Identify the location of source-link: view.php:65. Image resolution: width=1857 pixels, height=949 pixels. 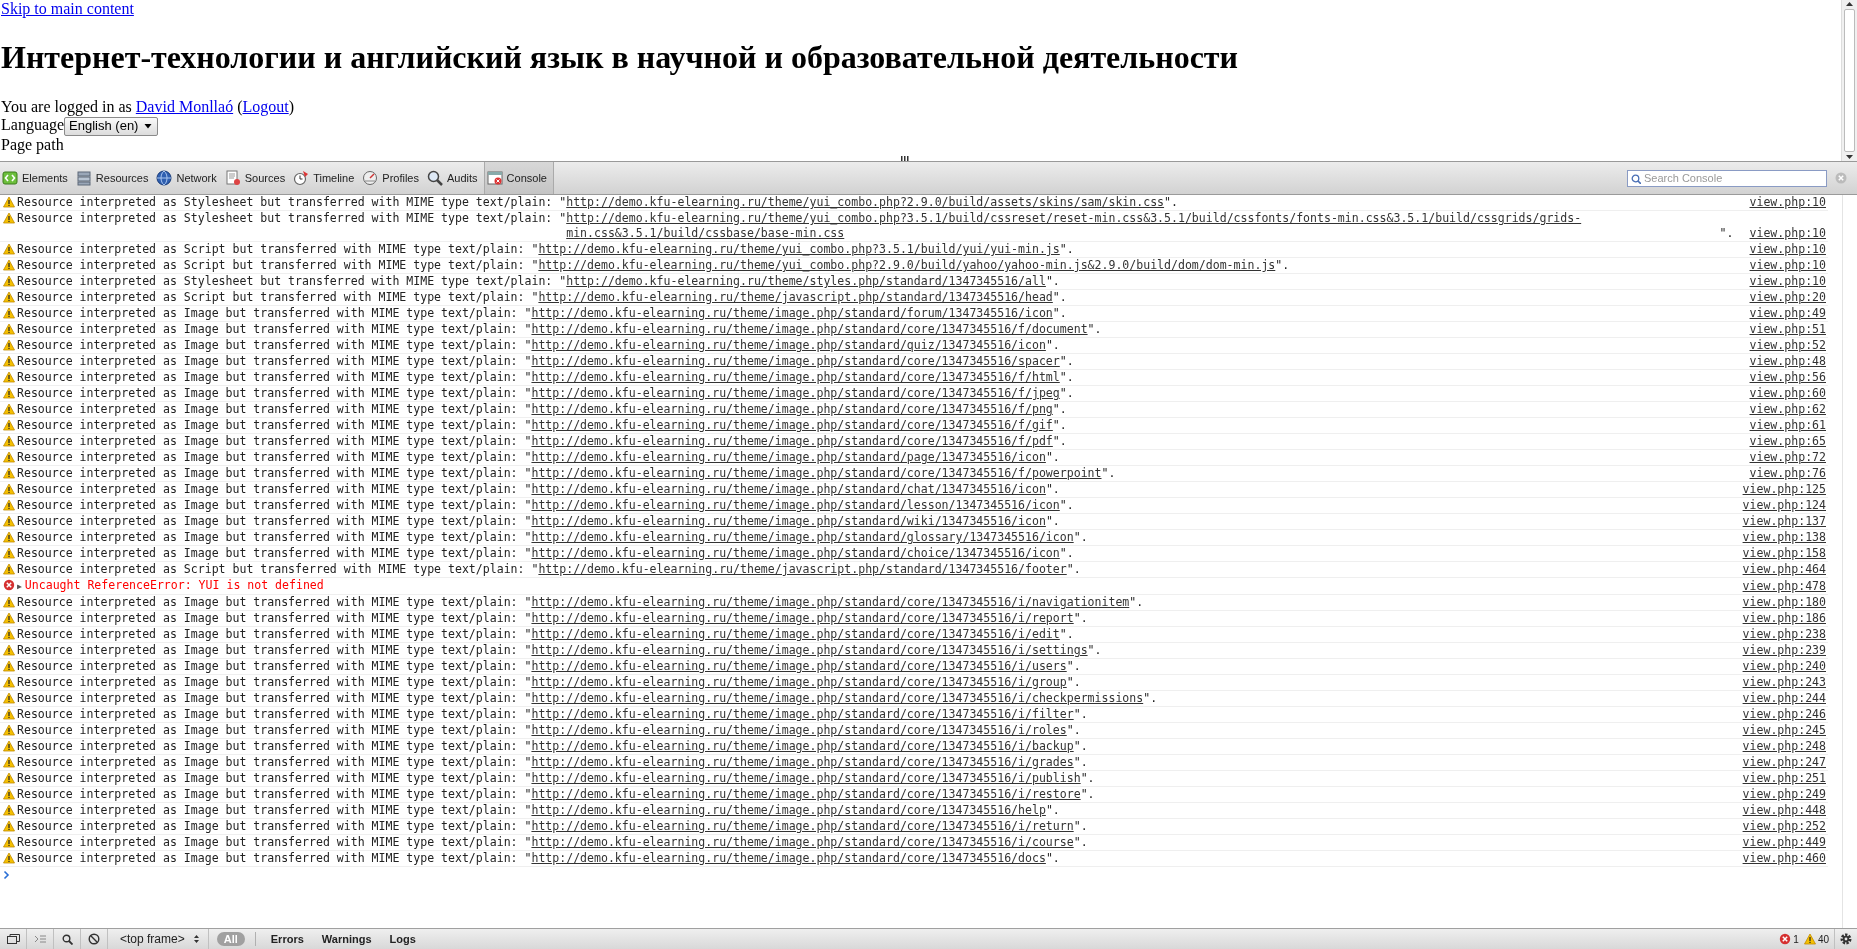
(1787, 441).